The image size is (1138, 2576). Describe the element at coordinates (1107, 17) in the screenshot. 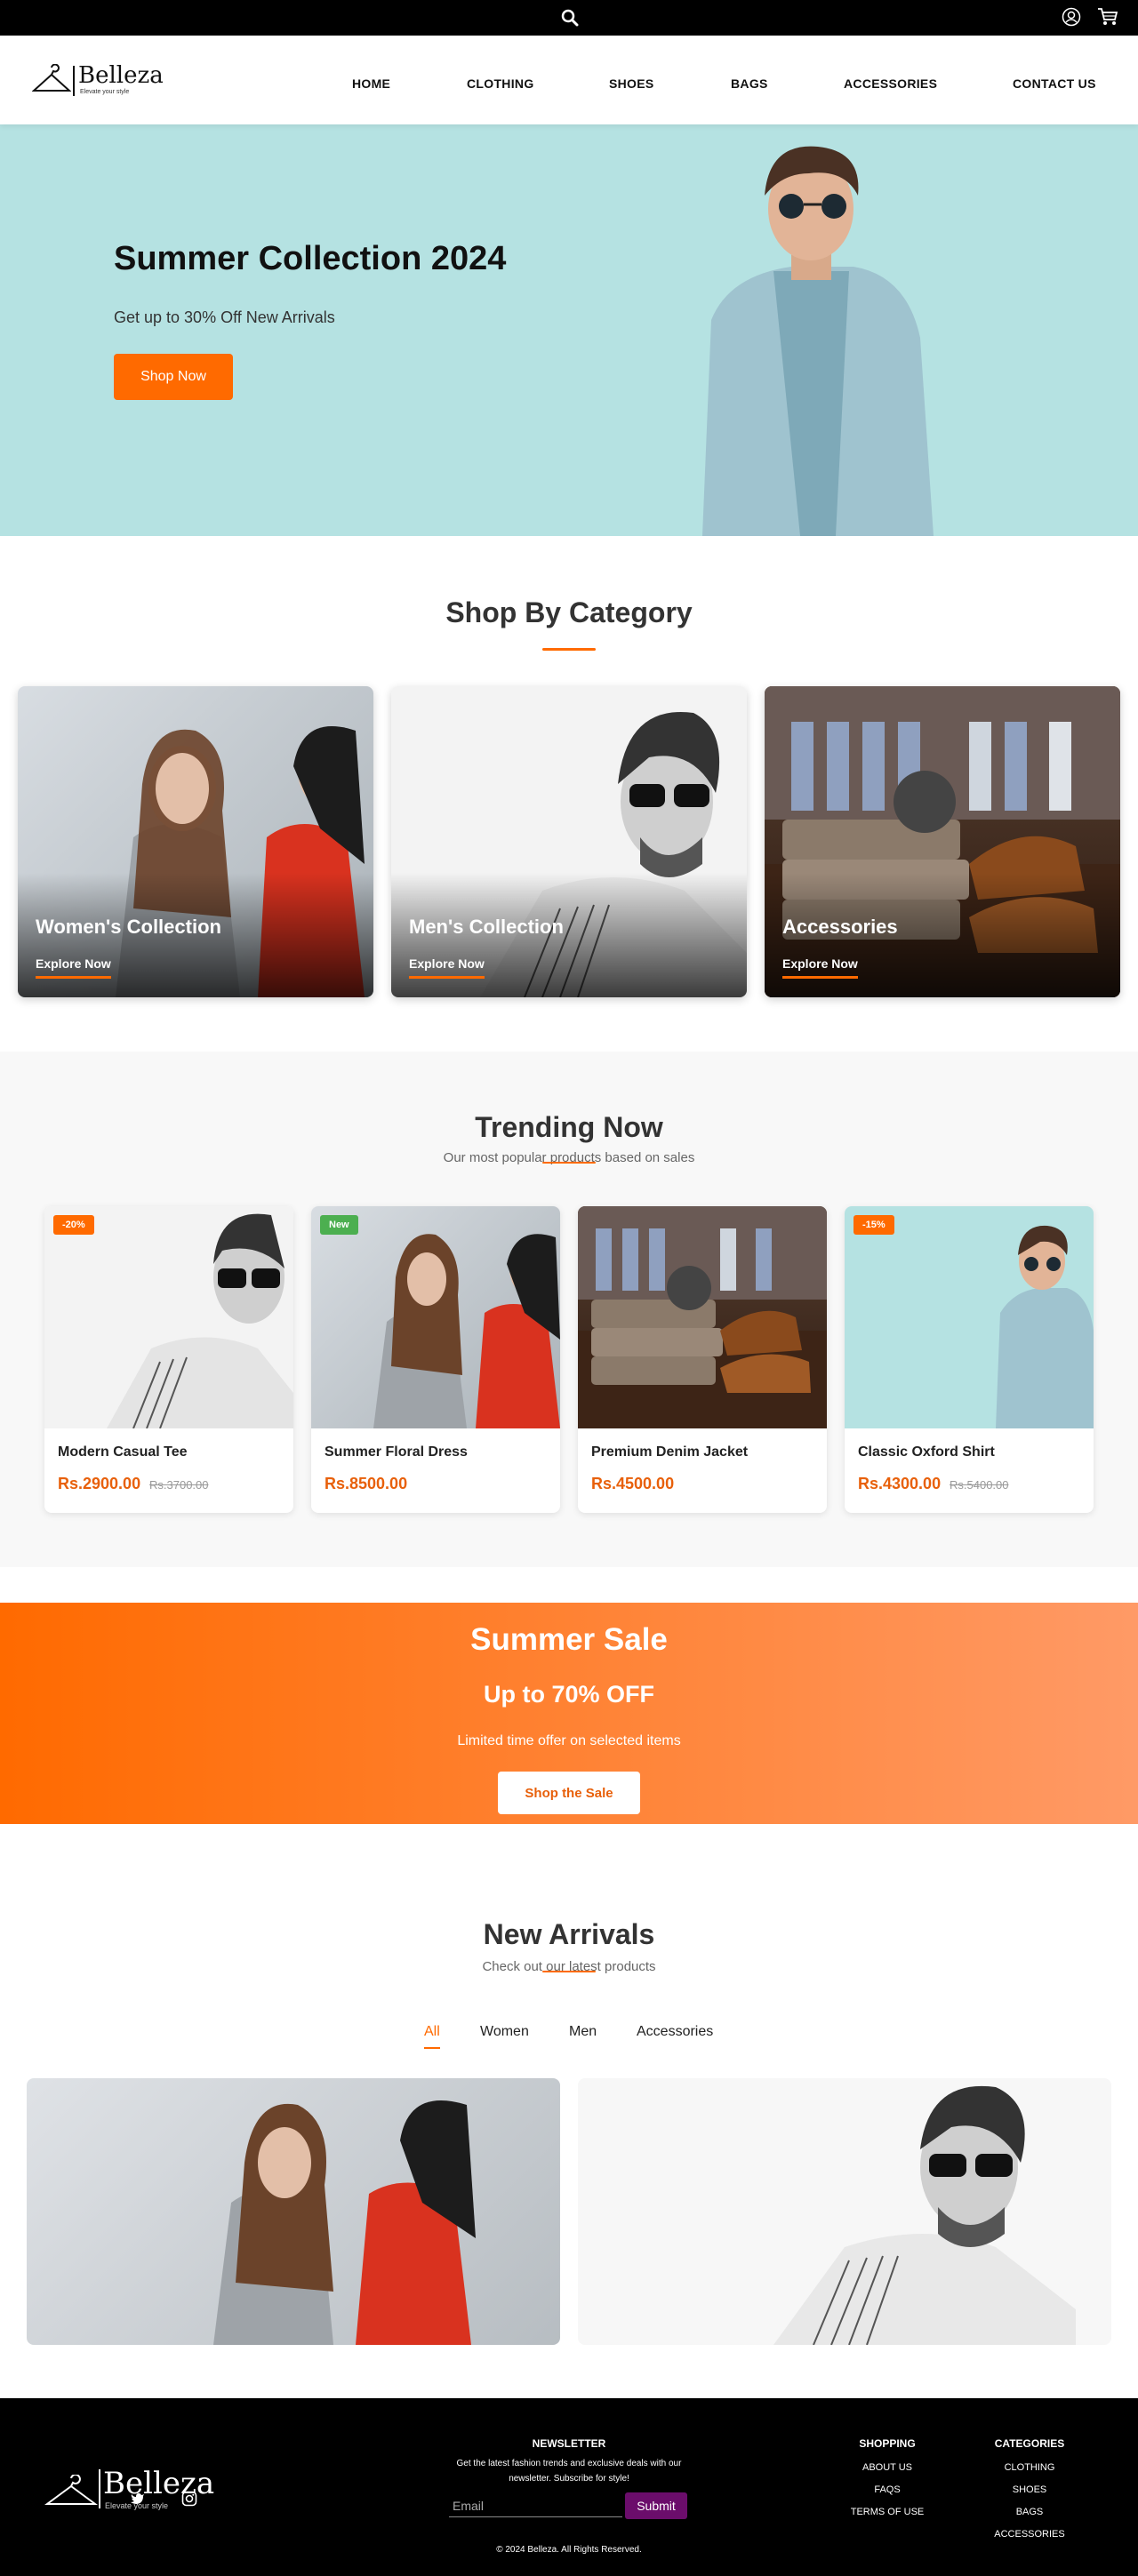

I see `cart-icon` at that location.